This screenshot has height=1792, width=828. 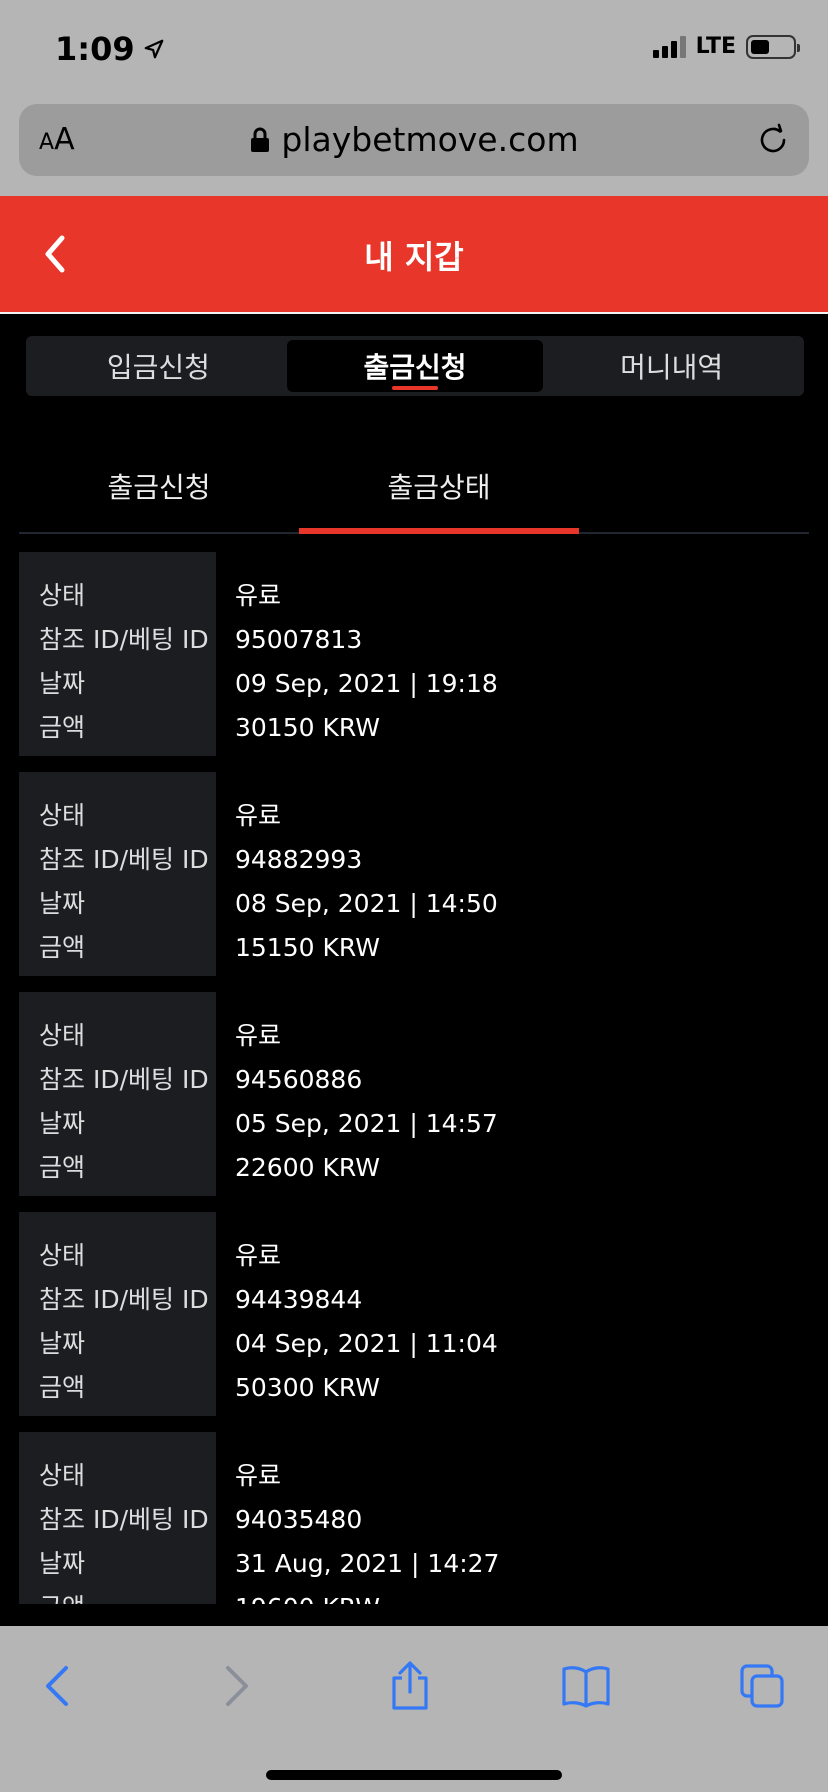 I want to click on signal-icon, so click(x=669, y=46).